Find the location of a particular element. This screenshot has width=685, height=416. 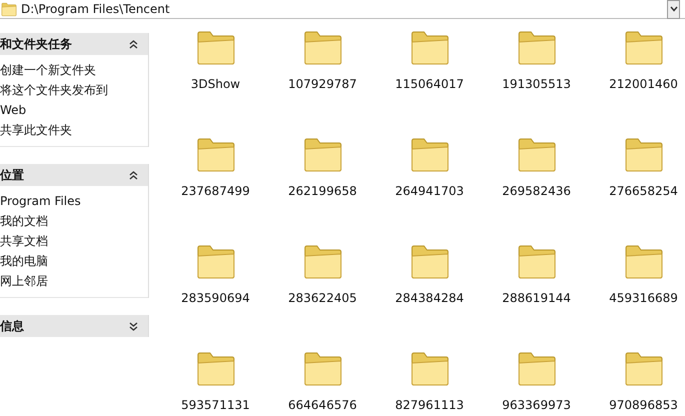

sidebar-link: 将这个文件夹发布到 Web is located at coordinates (74, 100).